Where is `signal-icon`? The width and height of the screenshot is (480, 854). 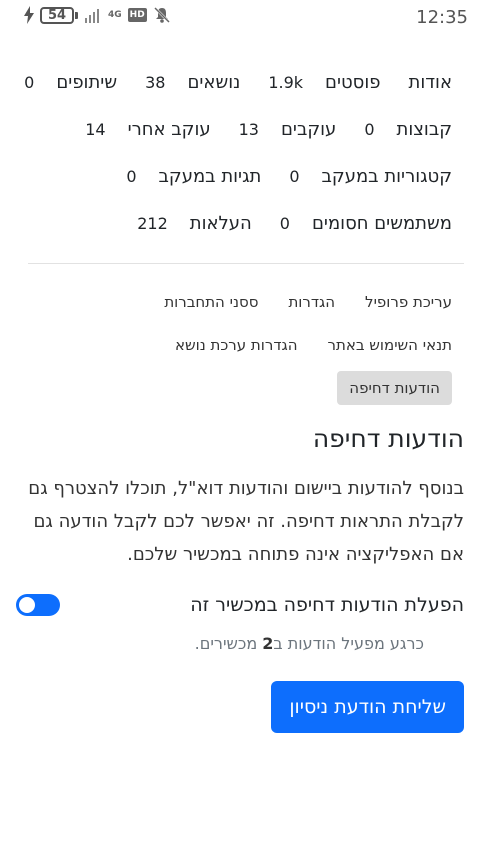 signal-icon is located at coordinates (92, 16).